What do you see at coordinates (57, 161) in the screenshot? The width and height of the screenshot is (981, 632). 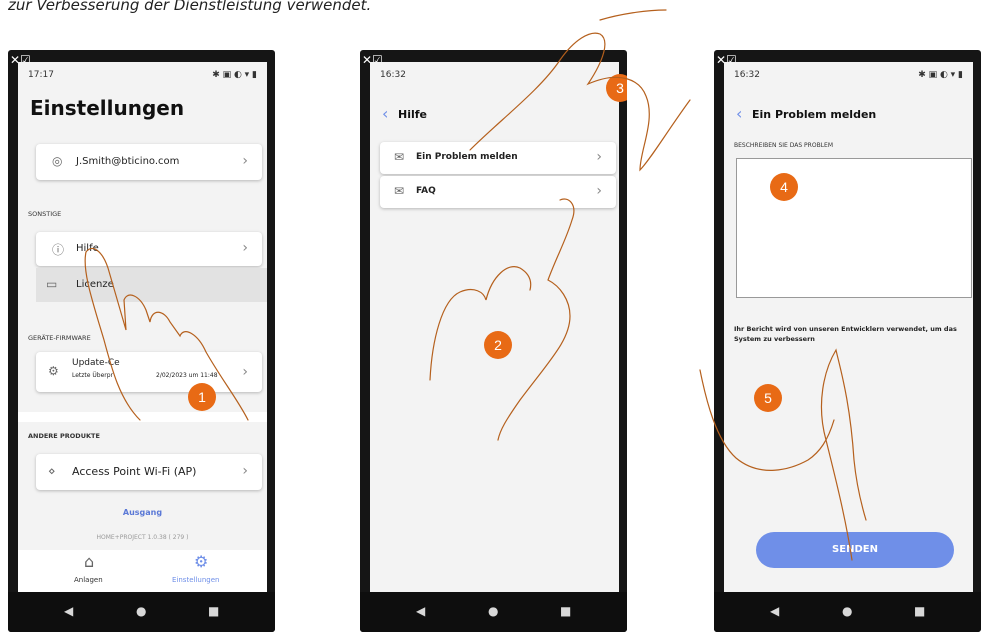 I see `user-icon: ◎` at bounding box center [57, 161].